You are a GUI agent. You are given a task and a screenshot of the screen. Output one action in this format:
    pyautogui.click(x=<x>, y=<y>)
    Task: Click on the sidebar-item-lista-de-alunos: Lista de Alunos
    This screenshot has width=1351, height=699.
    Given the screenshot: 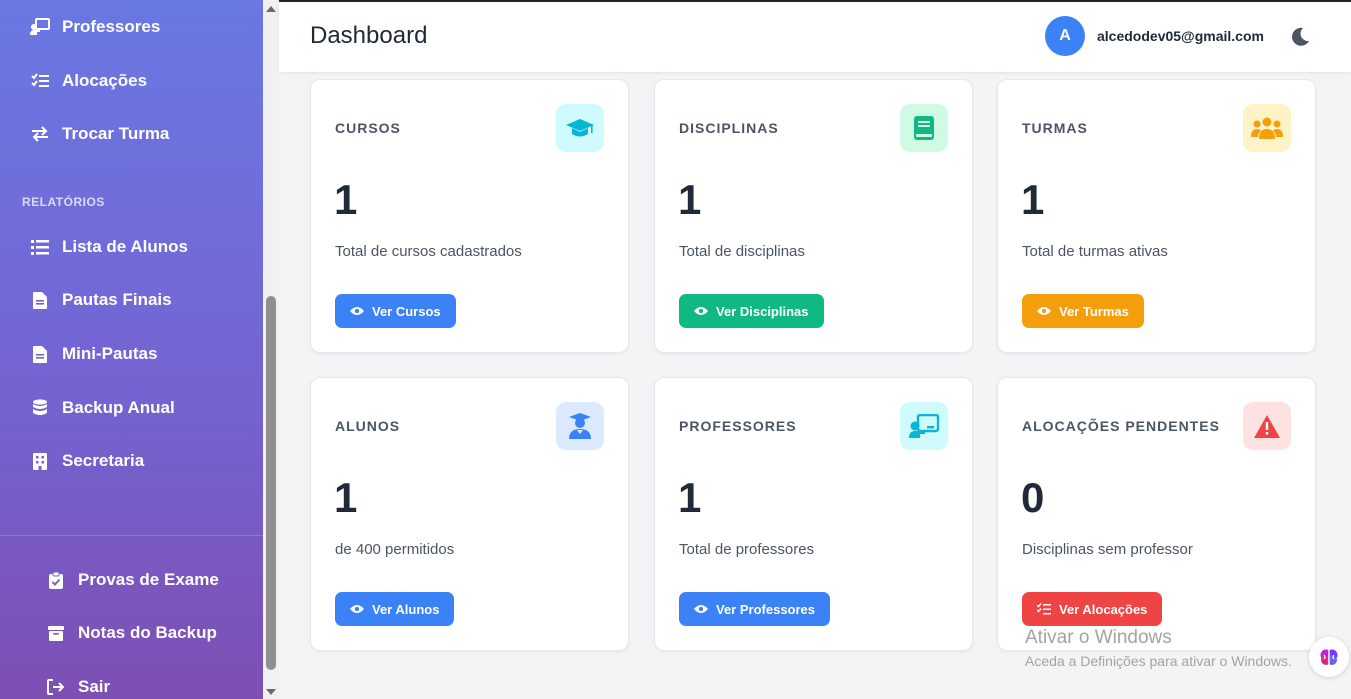 What is the action you would take?
    pyautogui.click(x=131, y=247)
    